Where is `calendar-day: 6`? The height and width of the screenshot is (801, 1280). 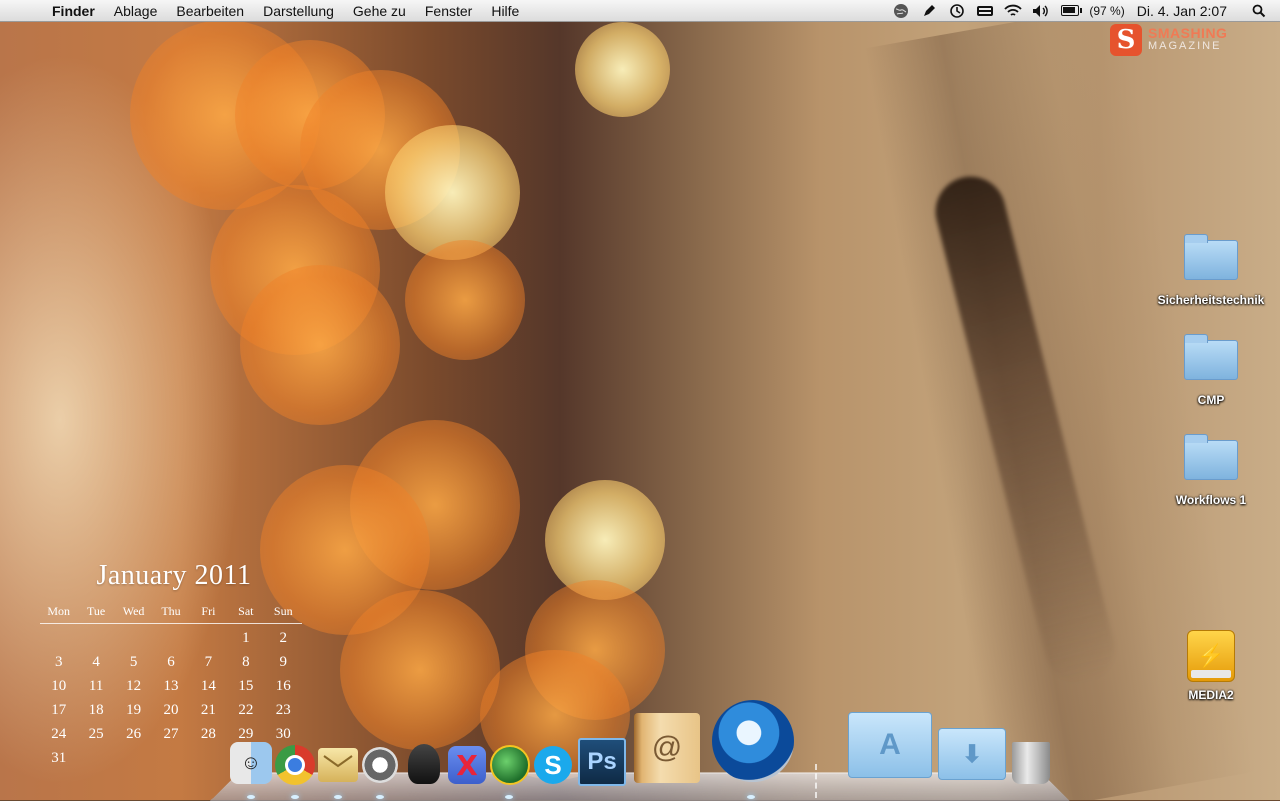 calendar-day: 6 is located at coordinates (171, 662).